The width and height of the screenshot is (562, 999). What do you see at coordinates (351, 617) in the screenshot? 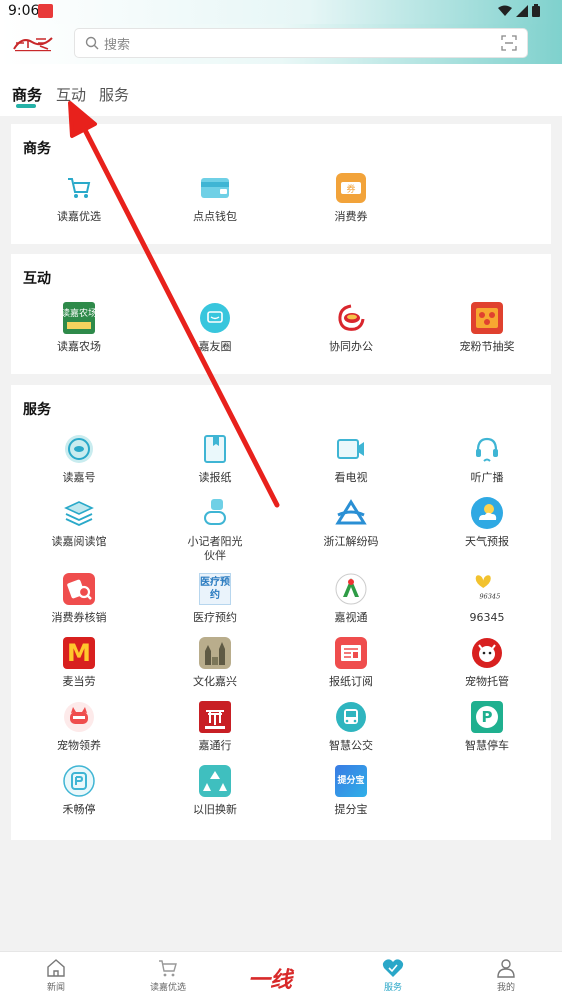
I see `item-label: 嘉视通` at bounding box center [351, 617].